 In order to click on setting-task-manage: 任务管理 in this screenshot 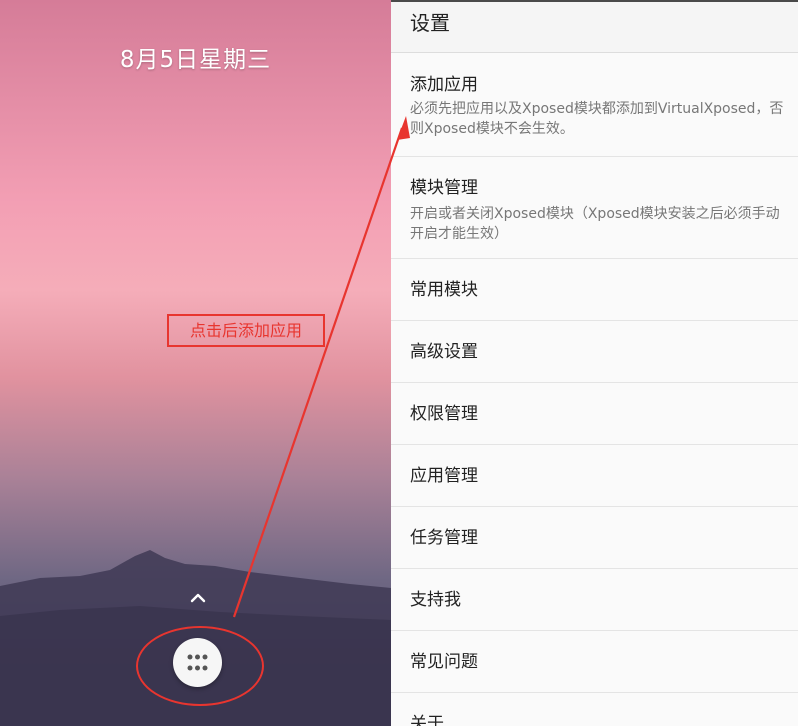, I will do `click(594, 538)`.